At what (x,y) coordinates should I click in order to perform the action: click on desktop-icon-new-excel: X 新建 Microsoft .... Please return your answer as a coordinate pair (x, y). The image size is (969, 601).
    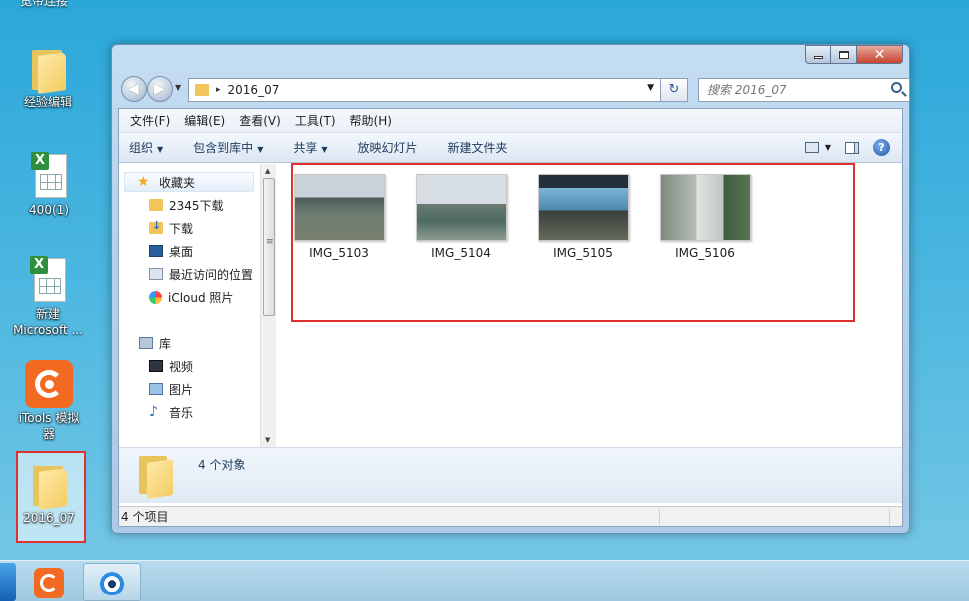
    Looking at the image, I should click on (48, 297).